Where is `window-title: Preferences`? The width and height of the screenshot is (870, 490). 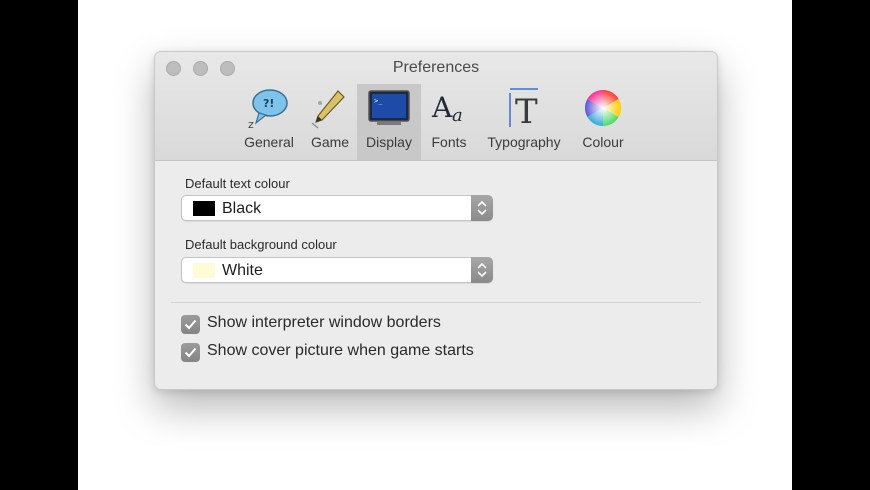 window-title: Preferences is located at coordinates (436, 67).